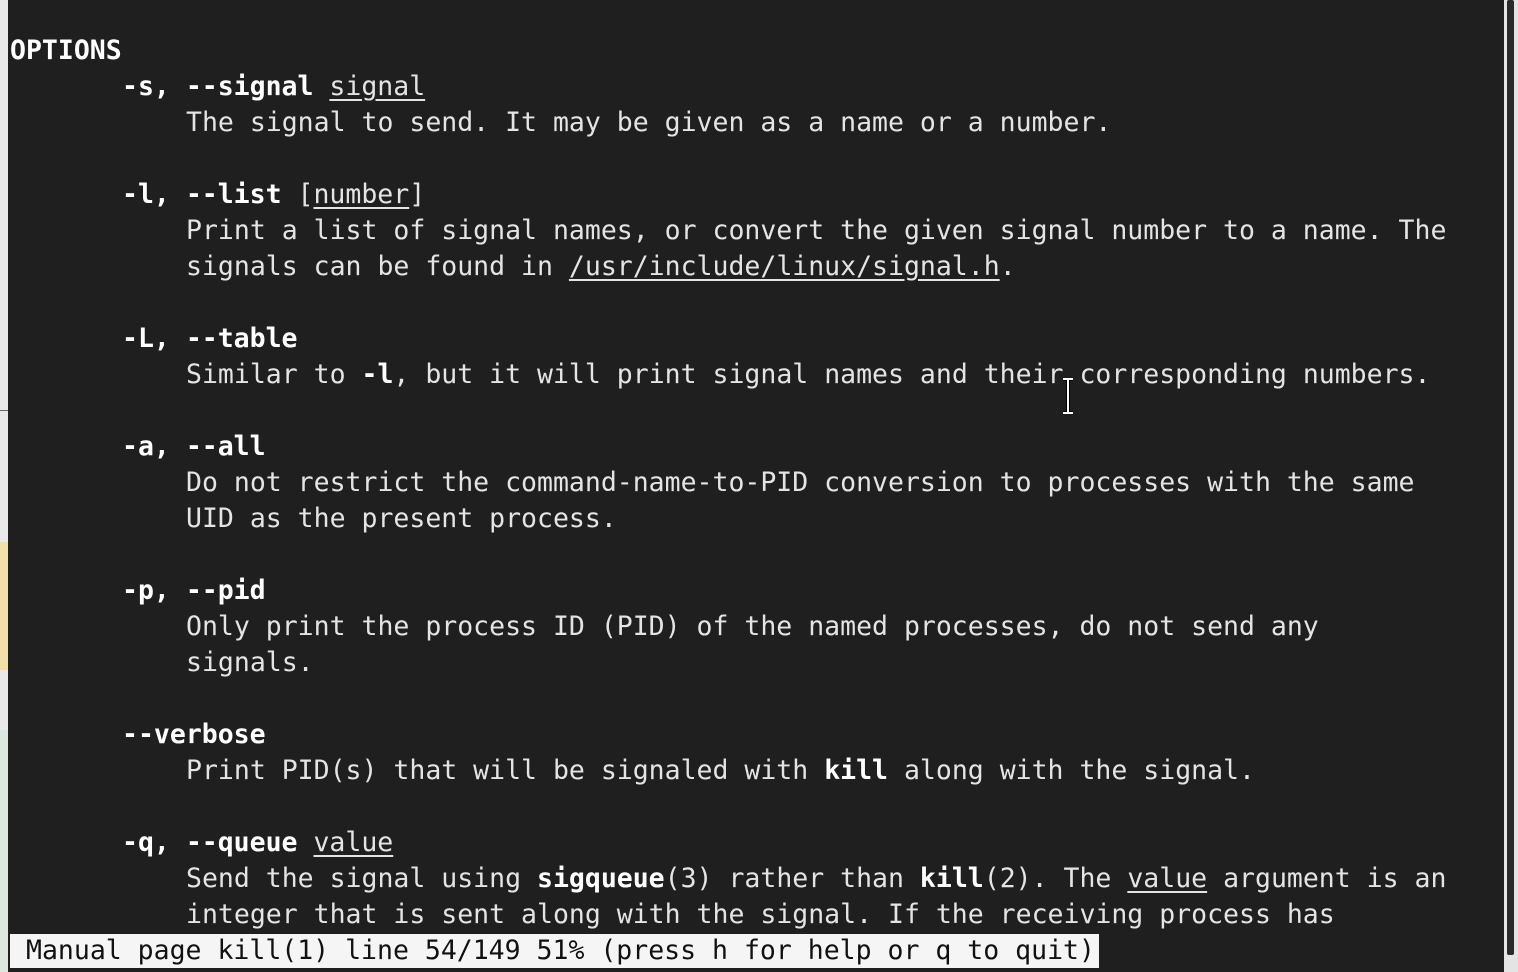 Image resolution: width=1518 pixels, height=972 pixels. I want to click on option-table: -L, --table, so click(210, 338).